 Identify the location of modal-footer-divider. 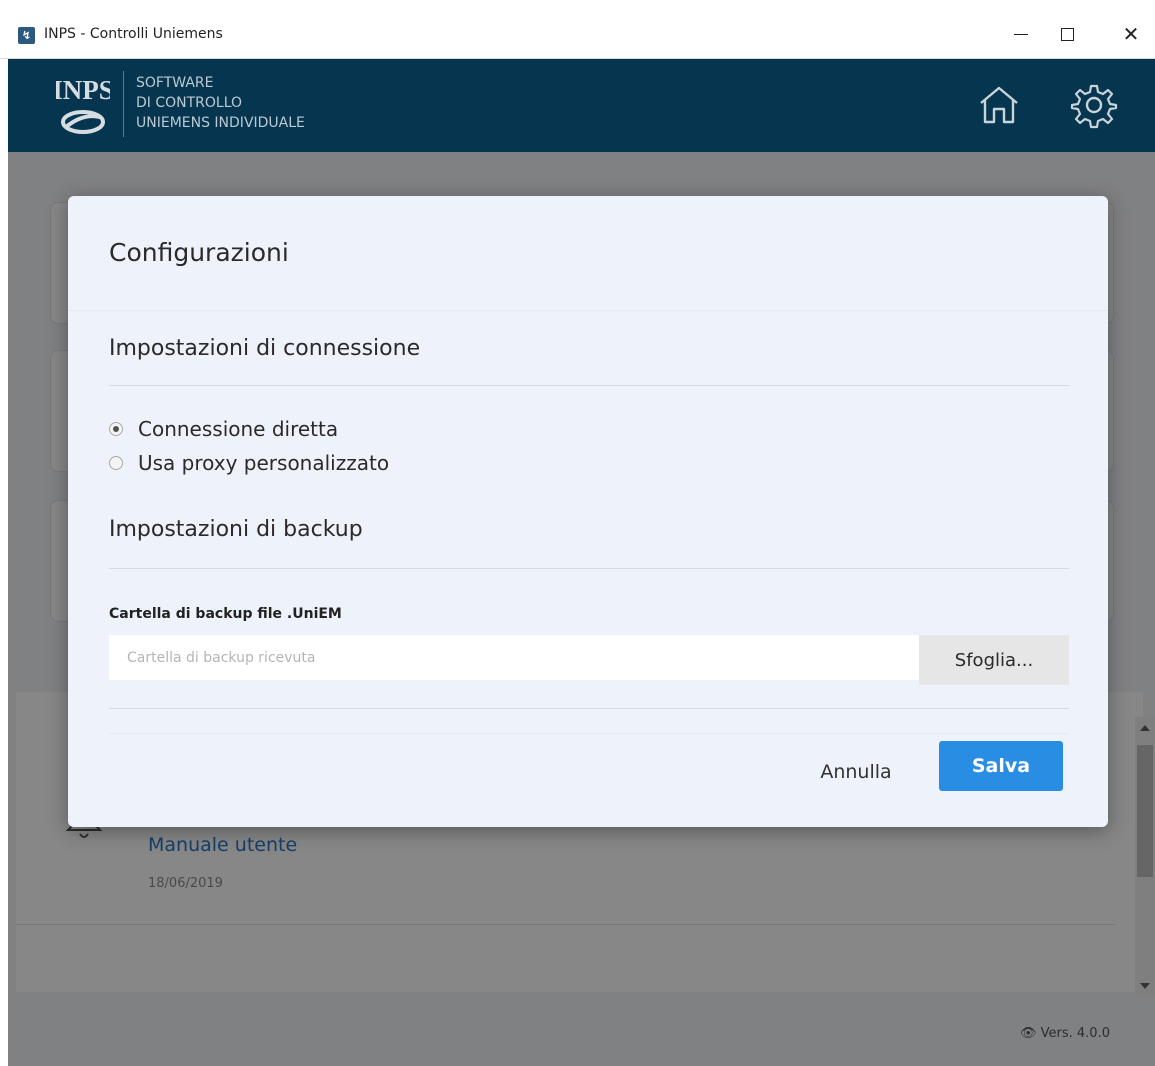
(589, 733).